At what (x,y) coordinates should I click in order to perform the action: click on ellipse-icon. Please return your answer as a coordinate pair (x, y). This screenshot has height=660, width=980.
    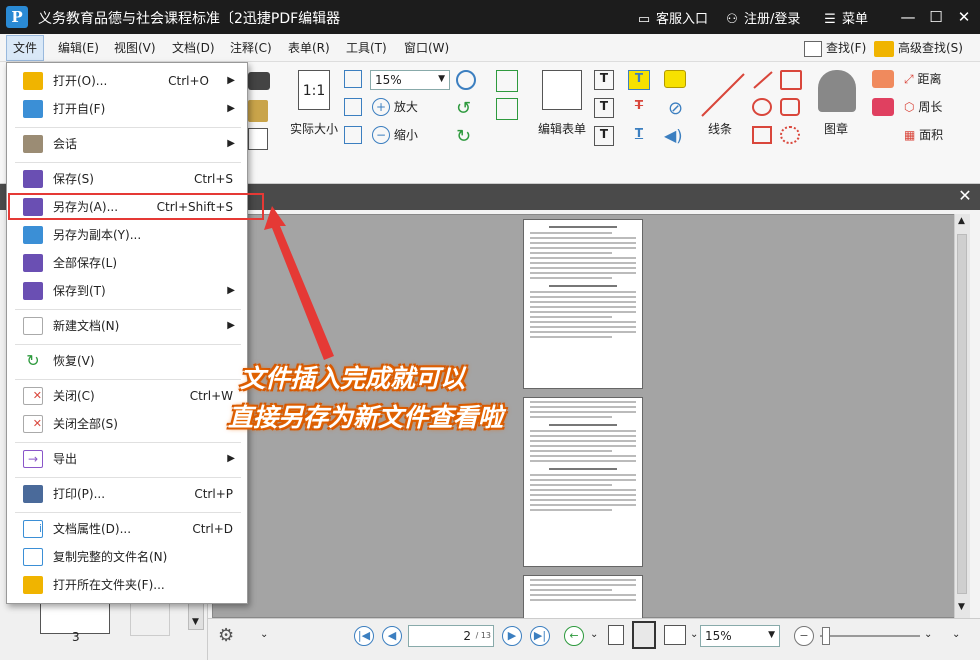
    Looking at the image, I should click on (762, 107).